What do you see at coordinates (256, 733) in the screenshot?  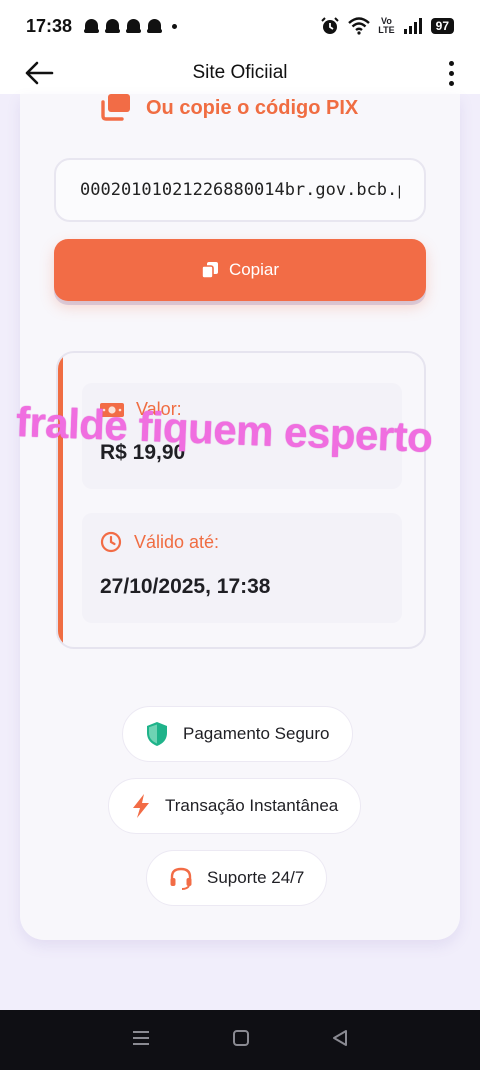 I see `badge-label: Pagamento Seguro` at bounding box center [256, 733].